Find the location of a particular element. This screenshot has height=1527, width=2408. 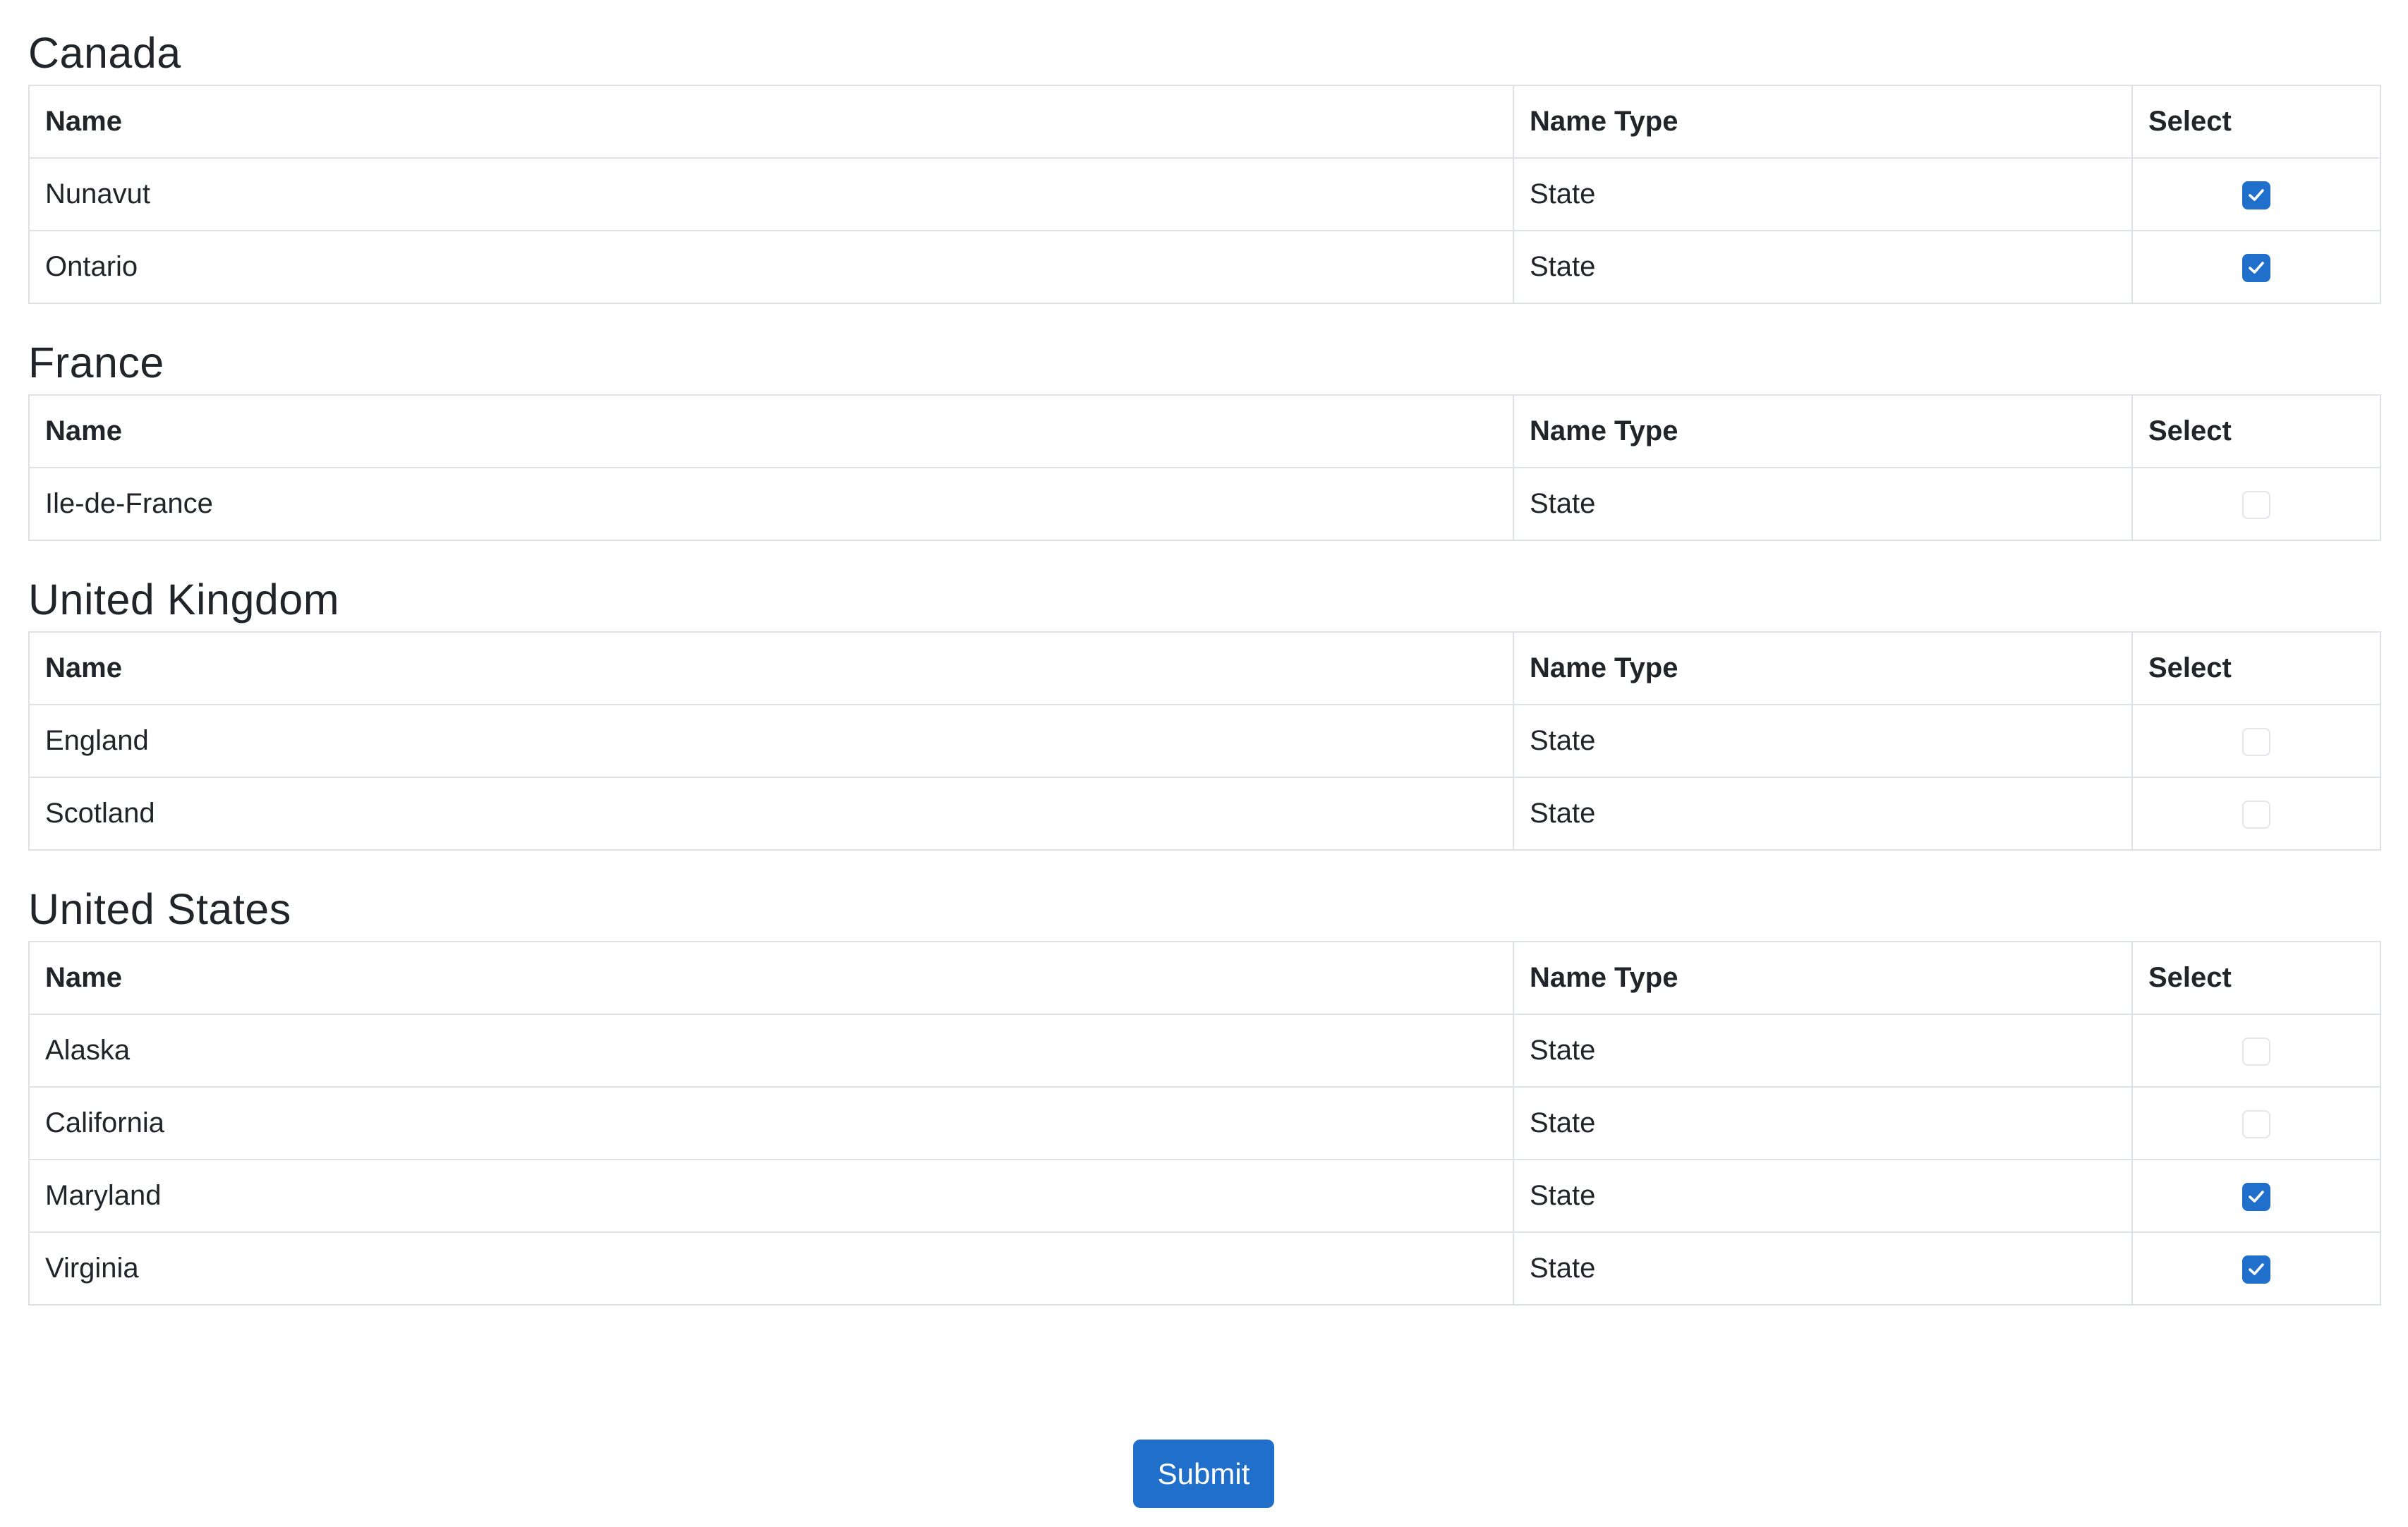

submit-container: Submit is located at coordinates (1203, 1474).